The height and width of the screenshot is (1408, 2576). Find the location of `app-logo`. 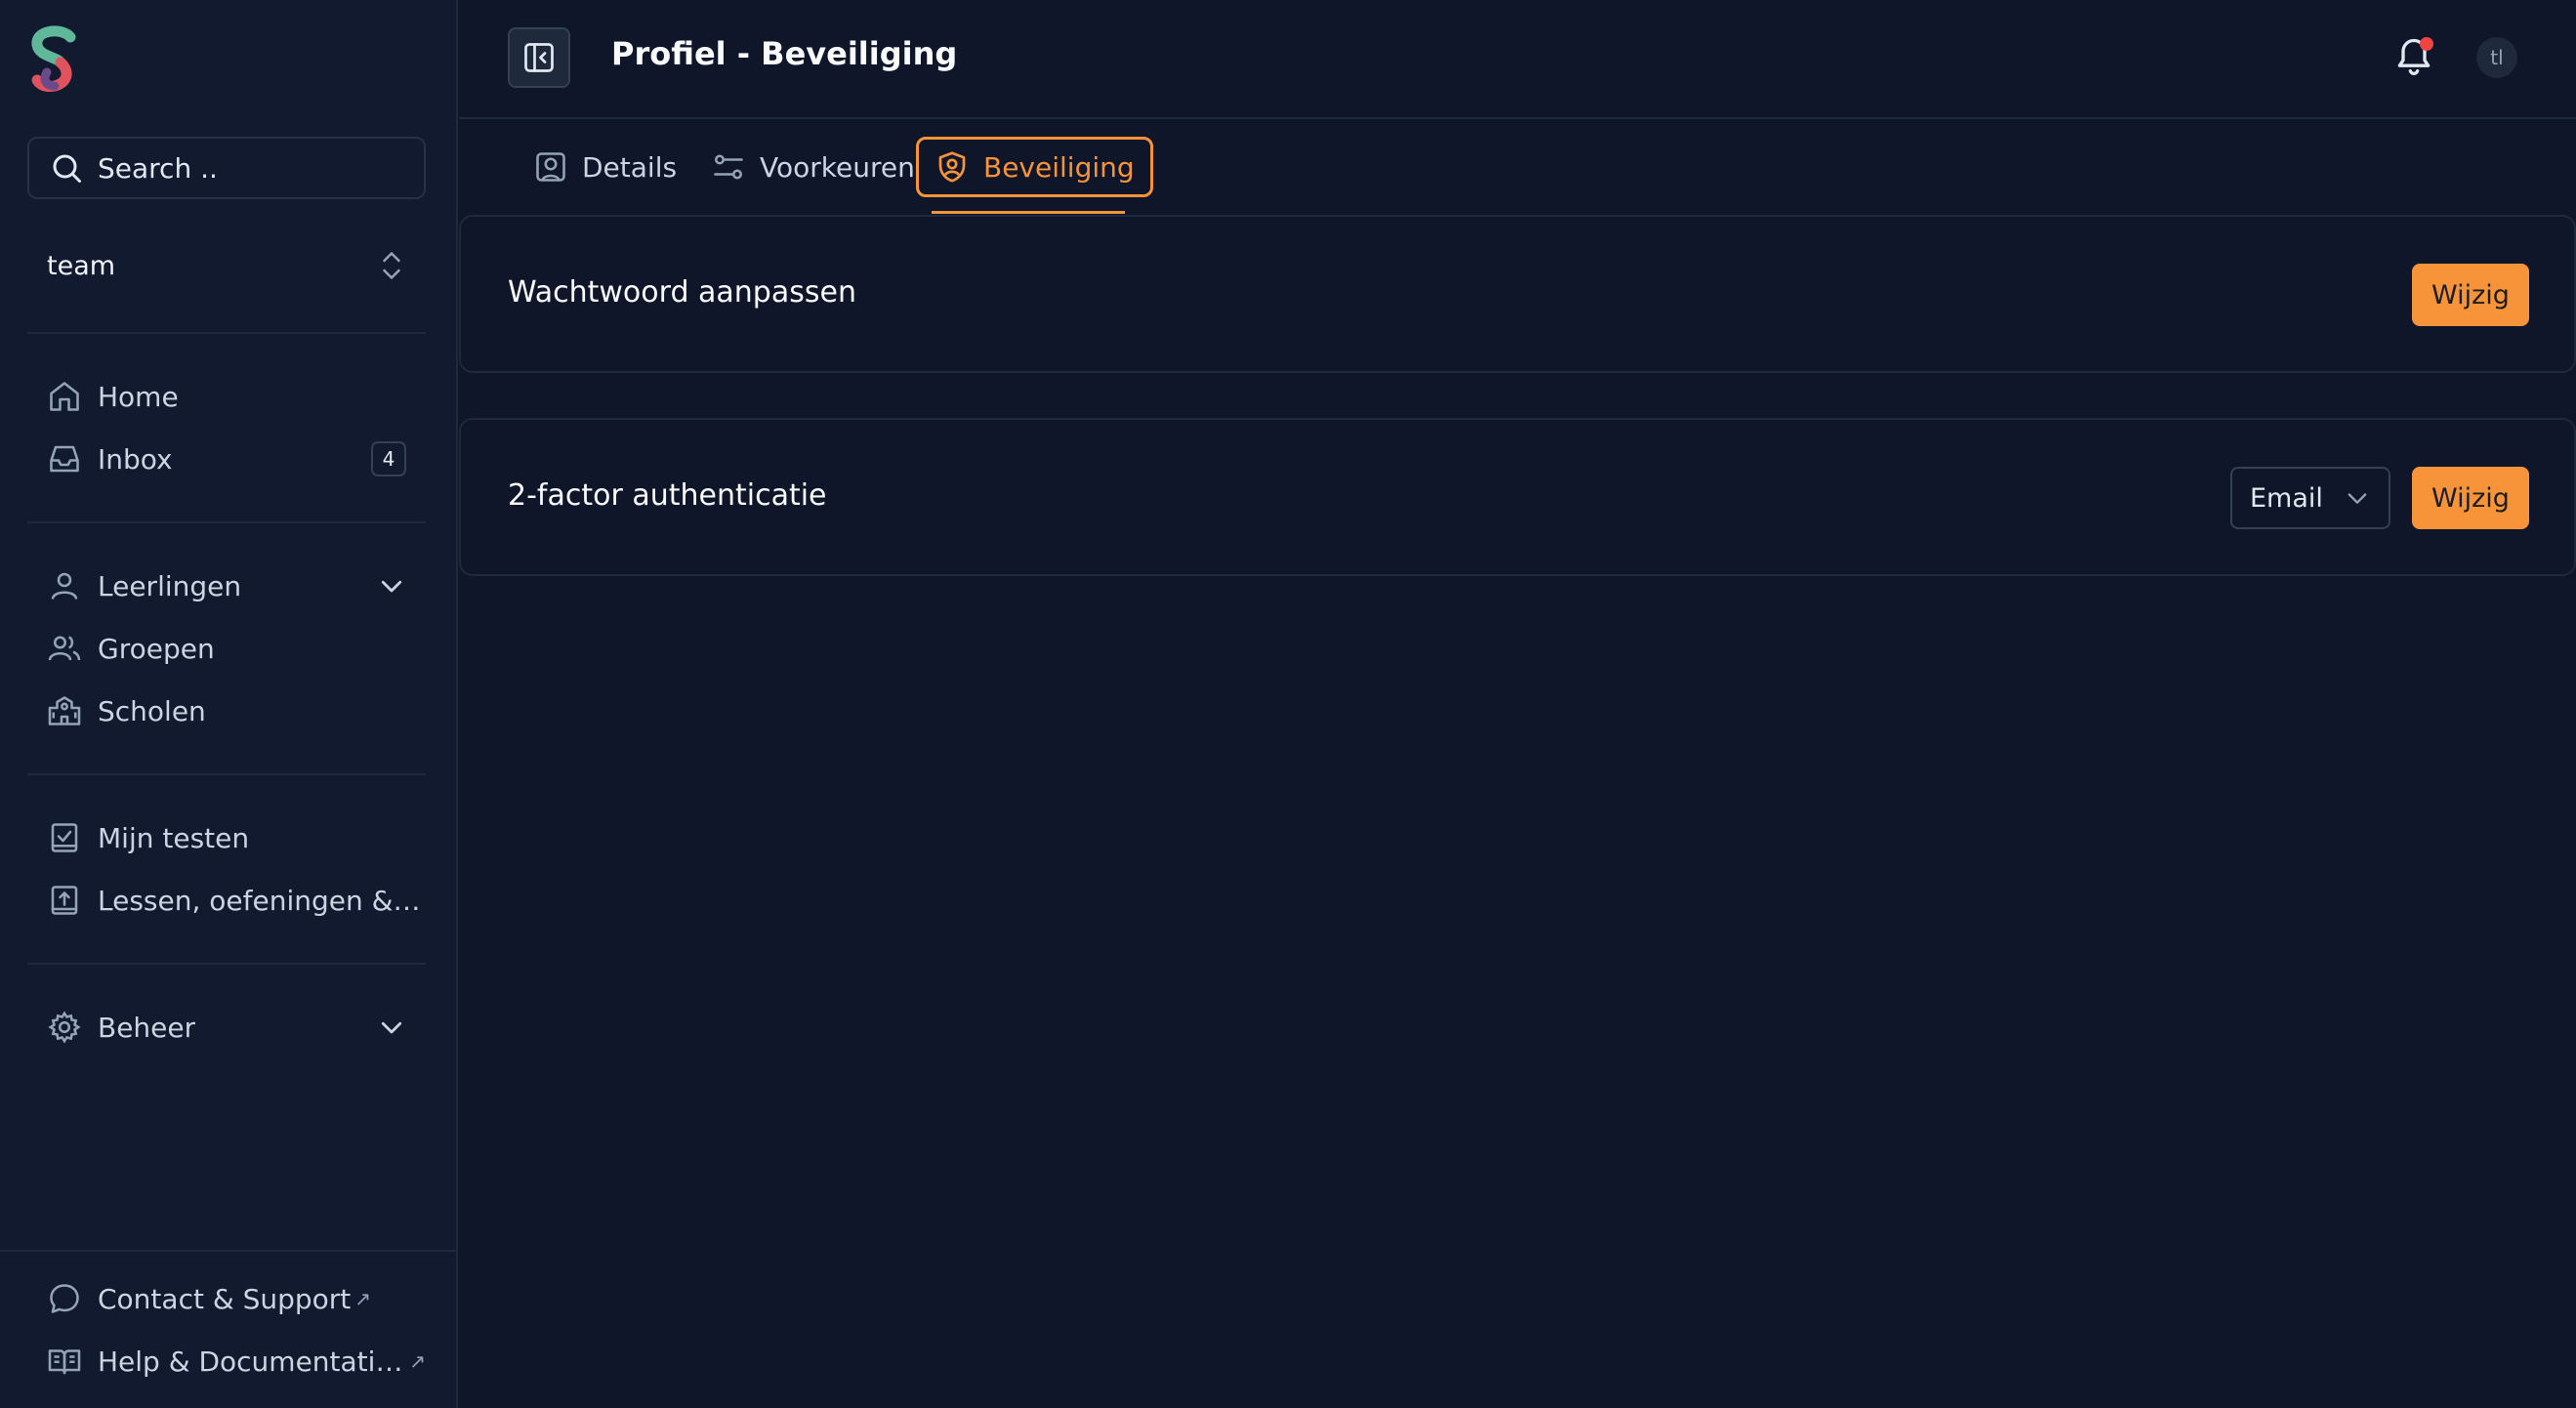

app-logo is located at coordinates (55, 58).